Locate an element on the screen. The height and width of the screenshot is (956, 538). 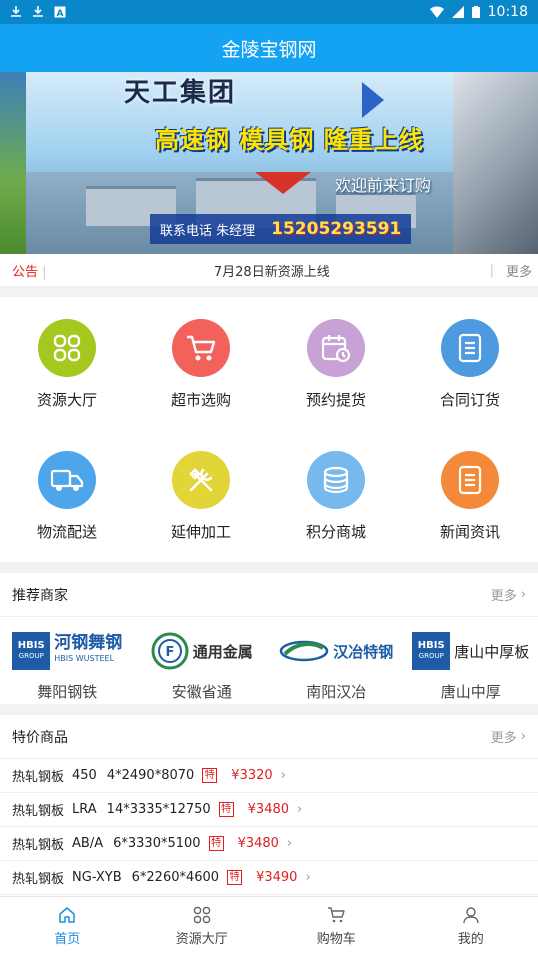
banner-building-image is located at coordinates (495, 163).